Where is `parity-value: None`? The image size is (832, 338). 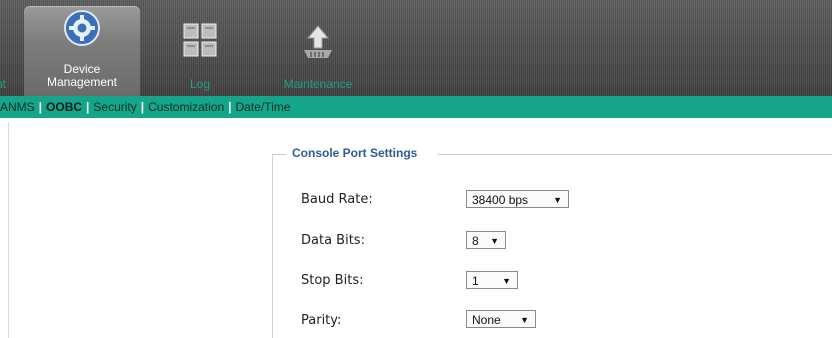 parity-value: None is located at coordinates (486, 320).